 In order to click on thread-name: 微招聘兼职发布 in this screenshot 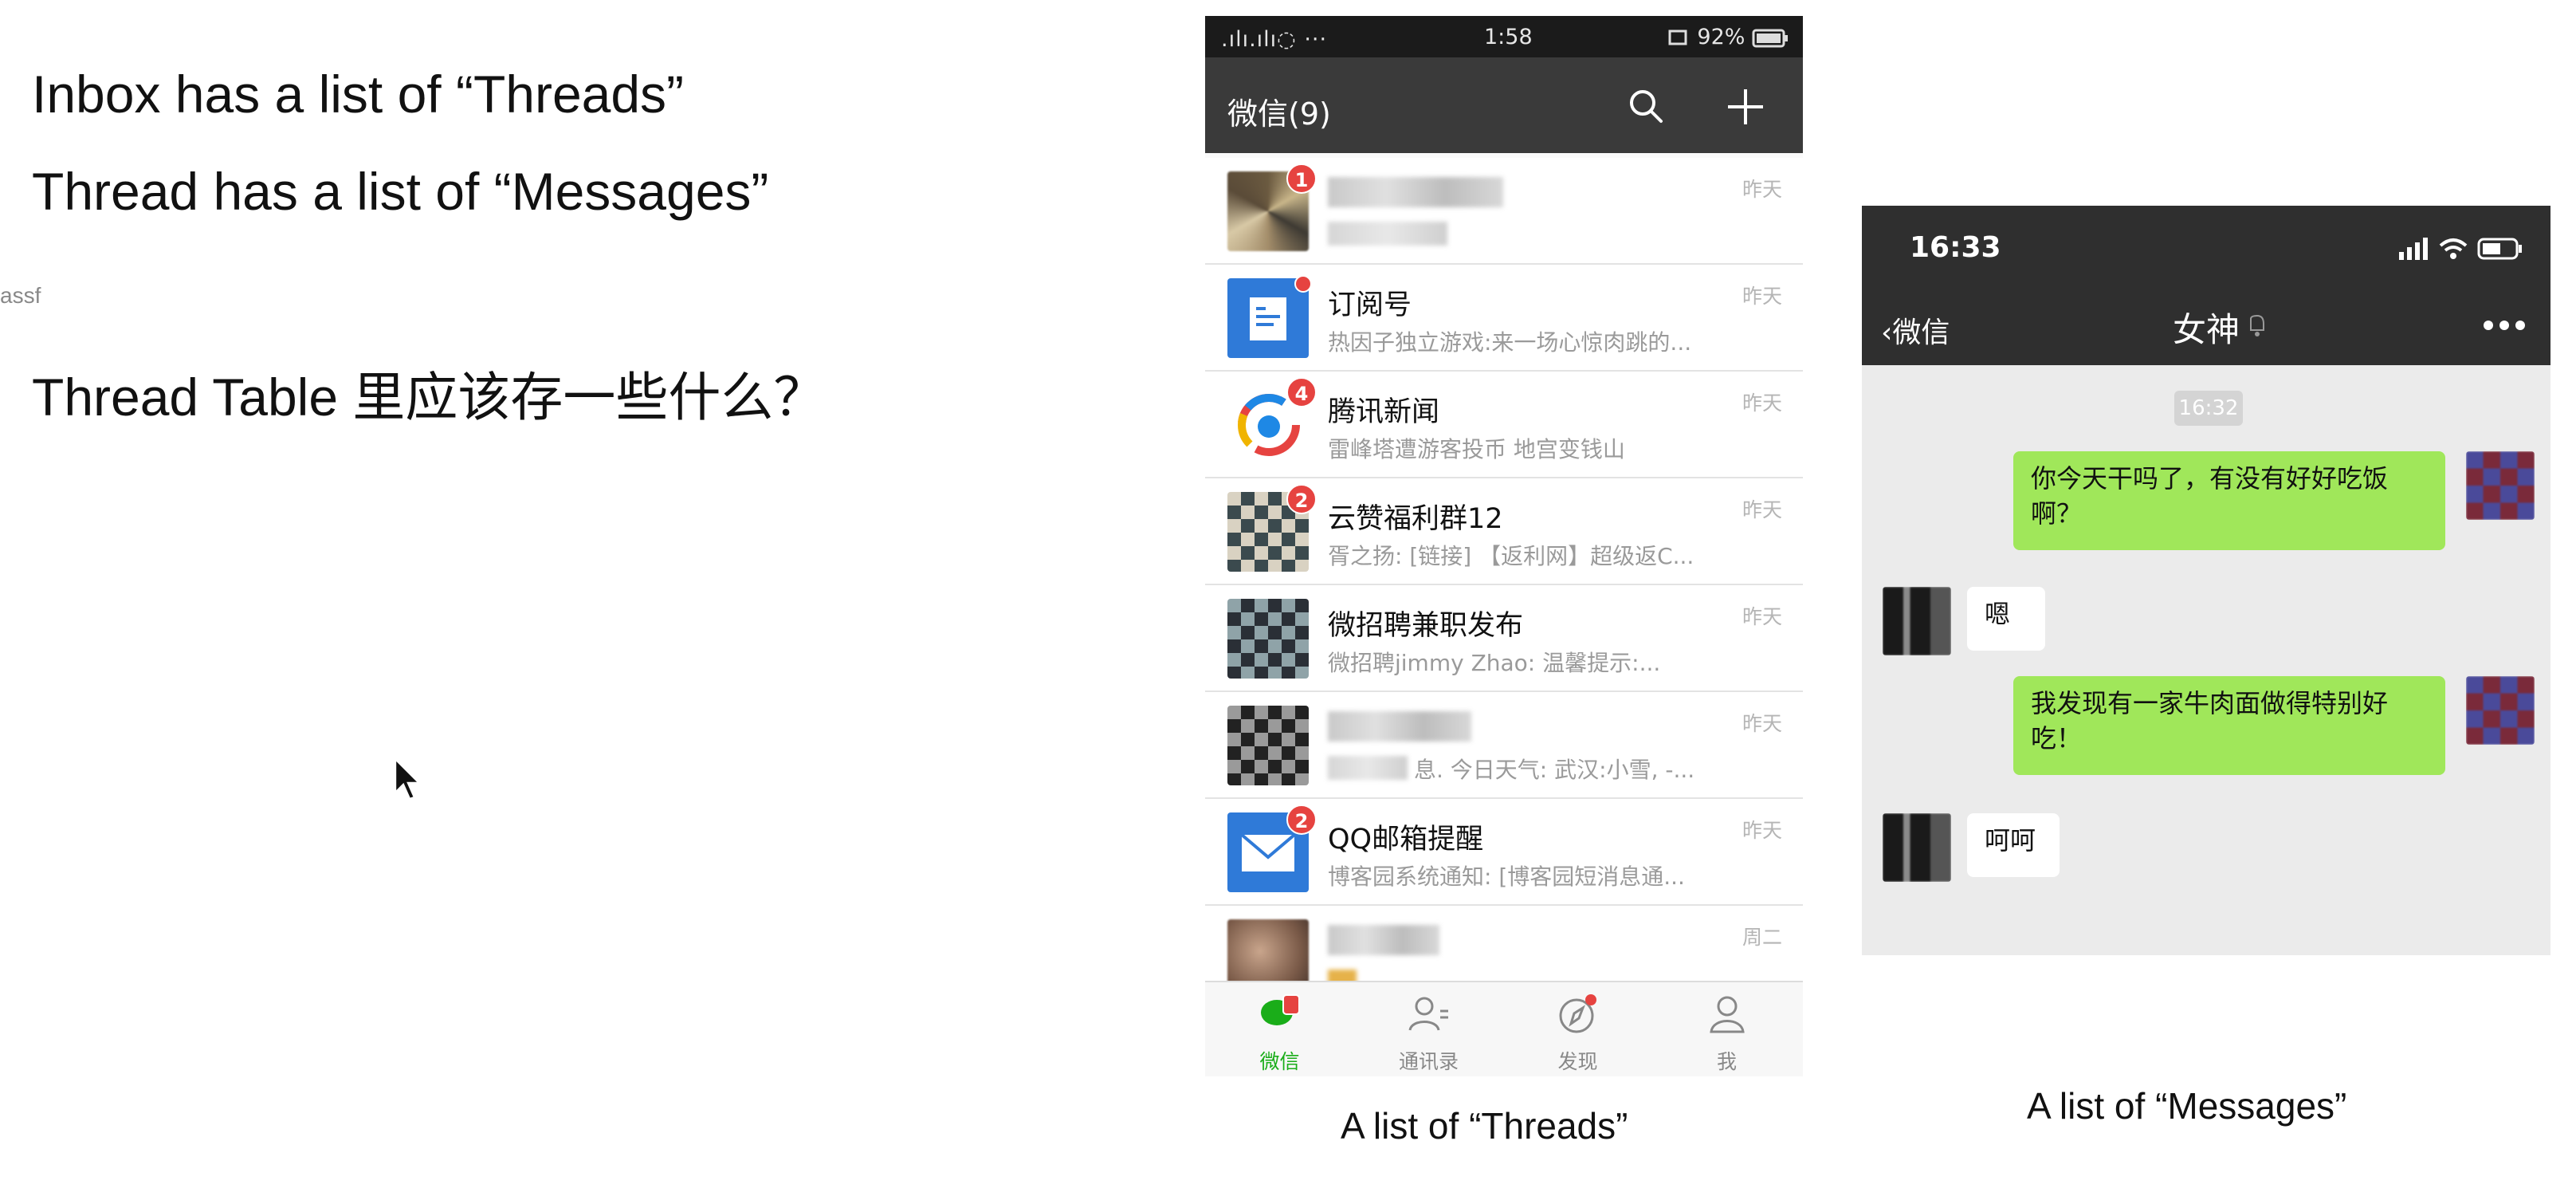, I will do `click(1426, 626)`.